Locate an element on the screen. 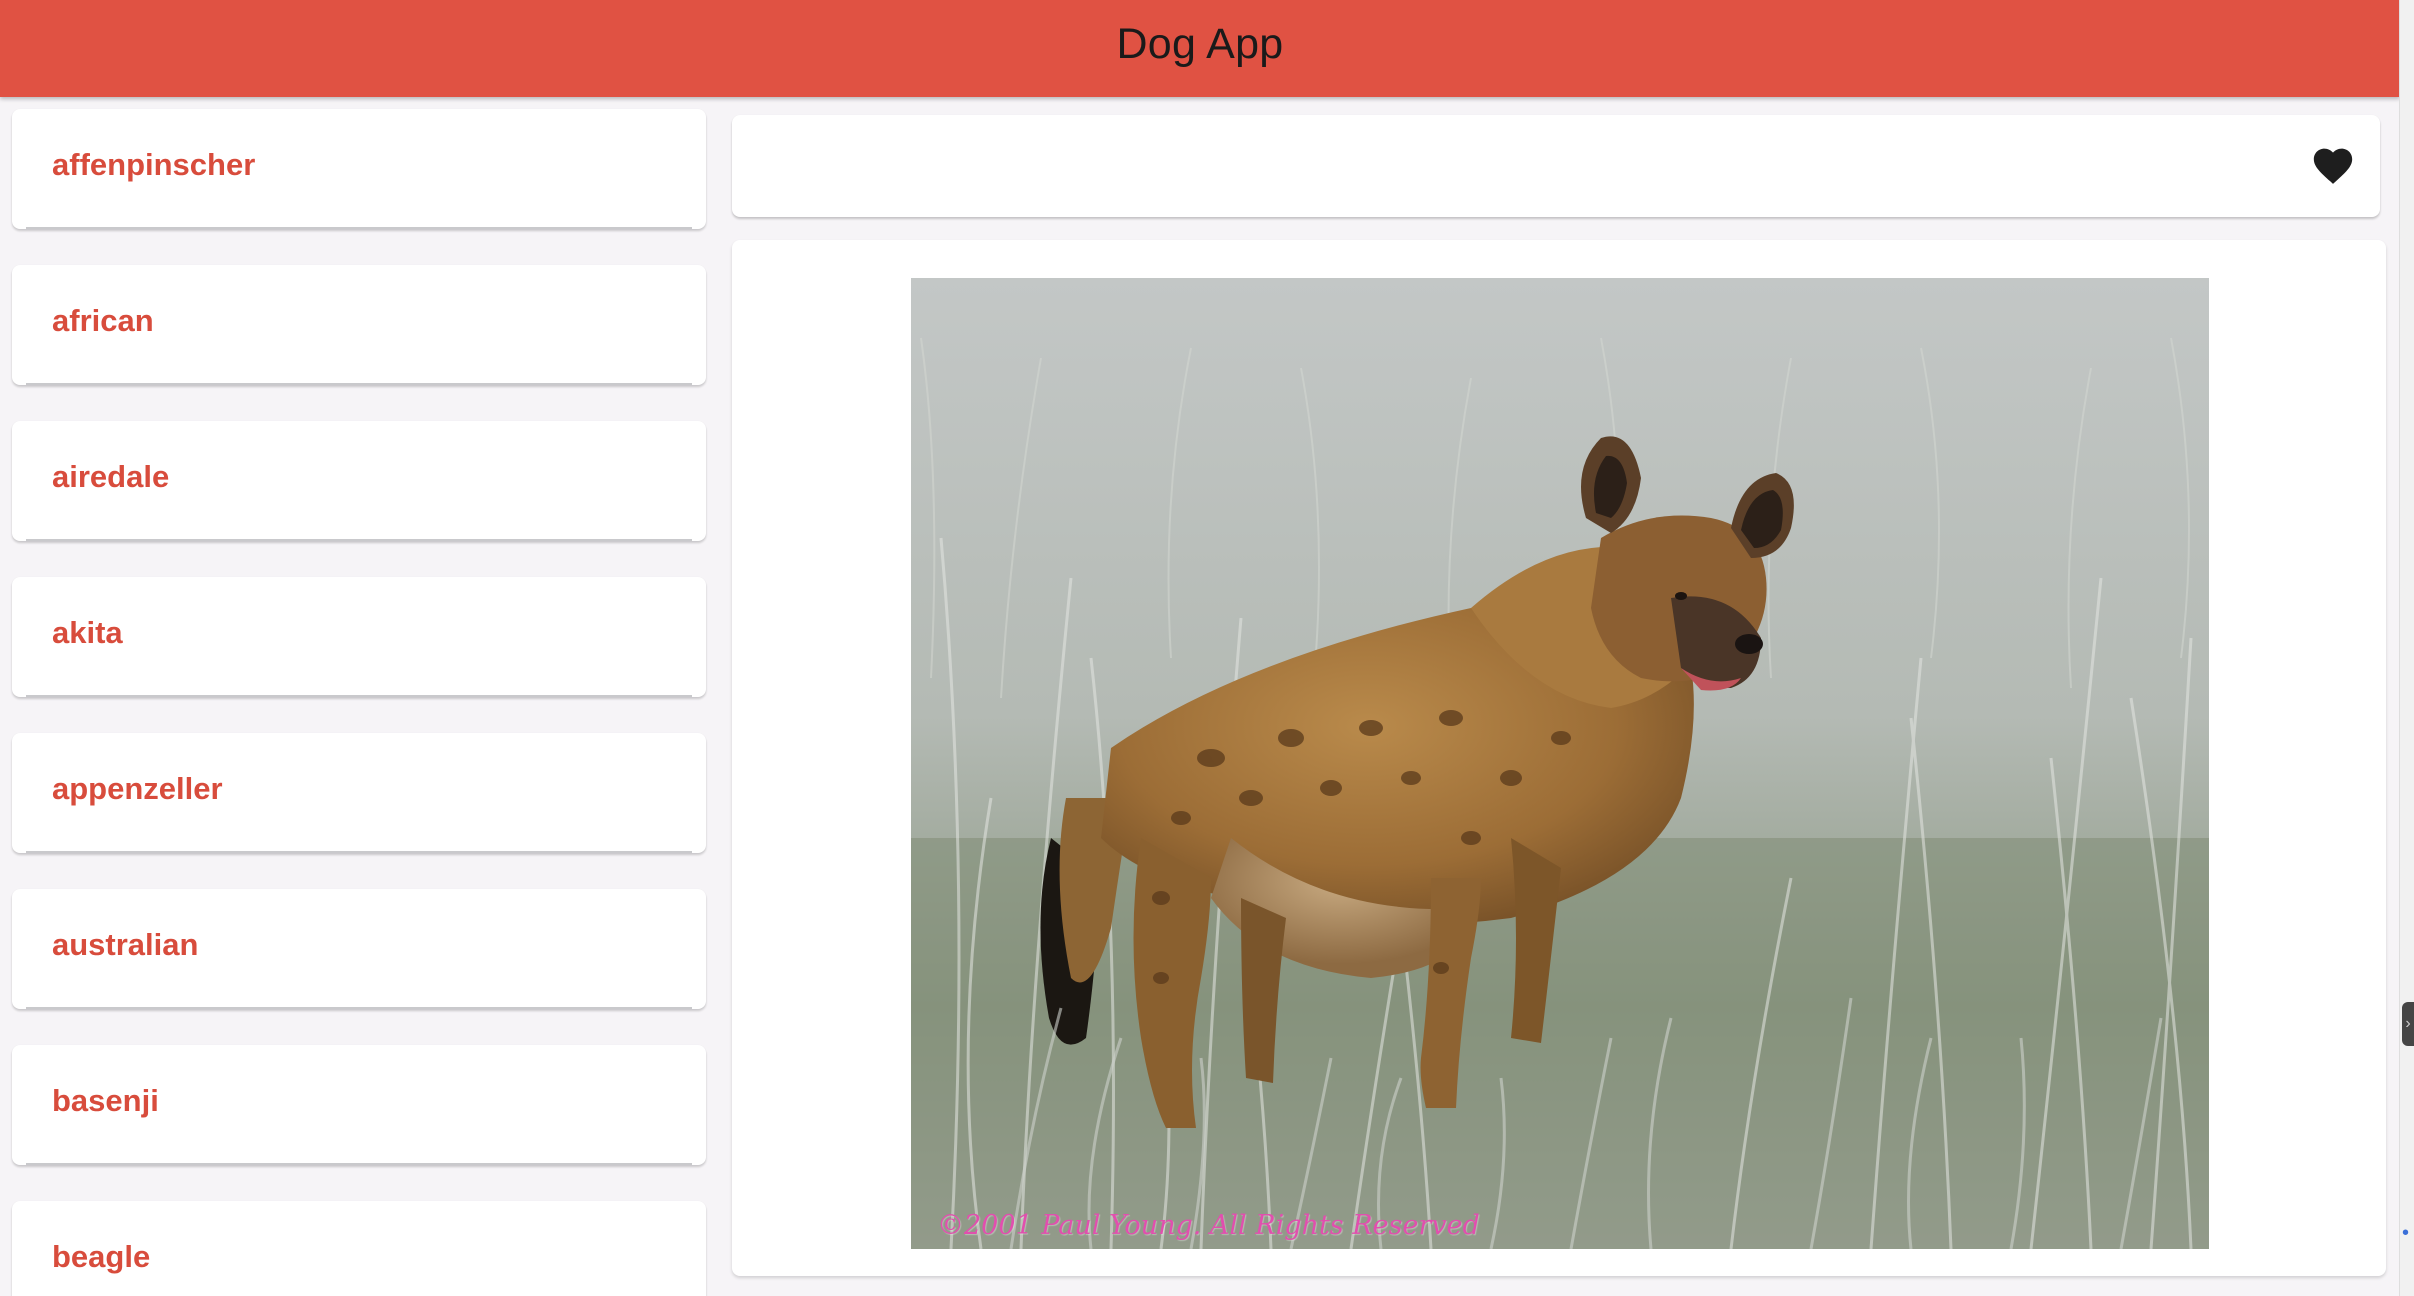 The height and width of the screenshot is (1296, 2414). breed-item-akita: akita is located at coordinates (359, 637).